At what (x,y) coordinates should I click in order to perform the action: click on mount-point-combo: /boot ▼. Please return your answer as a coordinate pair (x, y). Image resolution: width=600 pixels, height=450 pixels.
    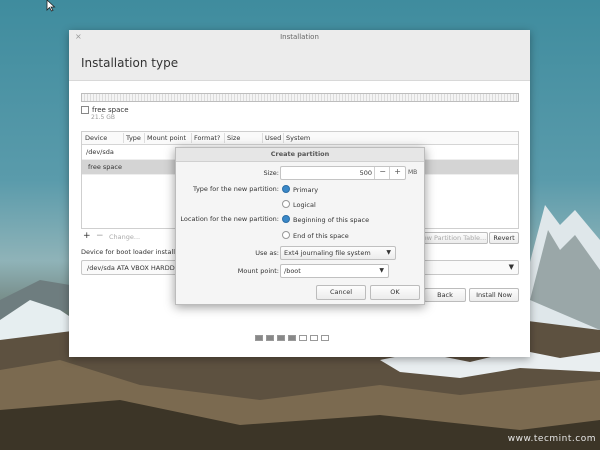
    Looking at the image, I should click on (334, 271).